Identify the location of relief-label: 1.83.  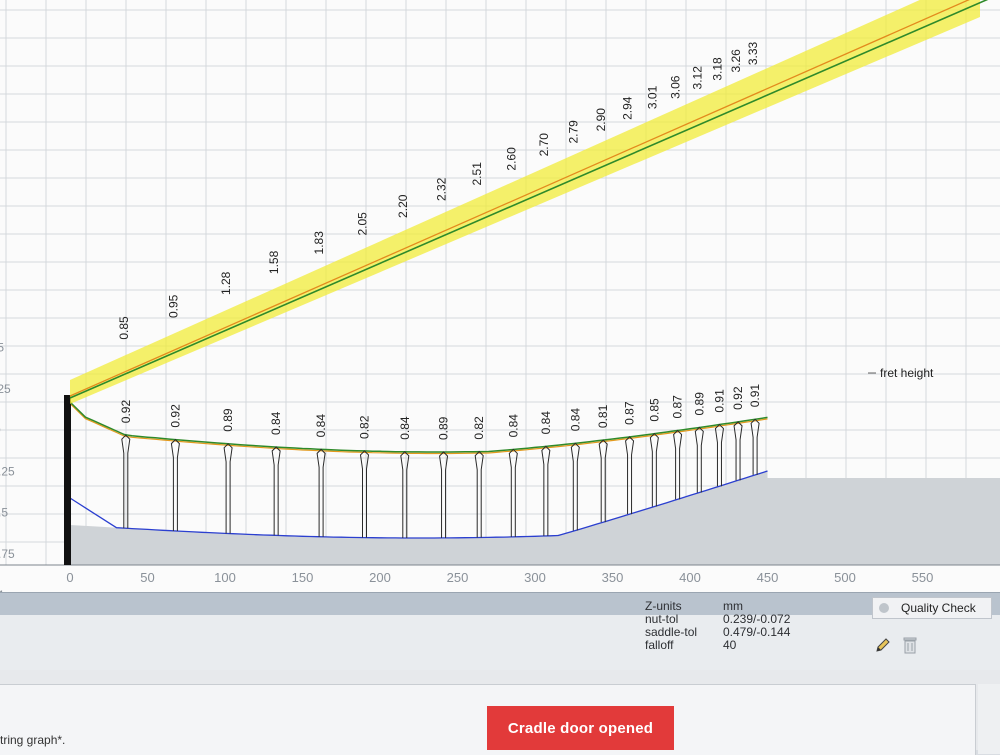
(319, 243).